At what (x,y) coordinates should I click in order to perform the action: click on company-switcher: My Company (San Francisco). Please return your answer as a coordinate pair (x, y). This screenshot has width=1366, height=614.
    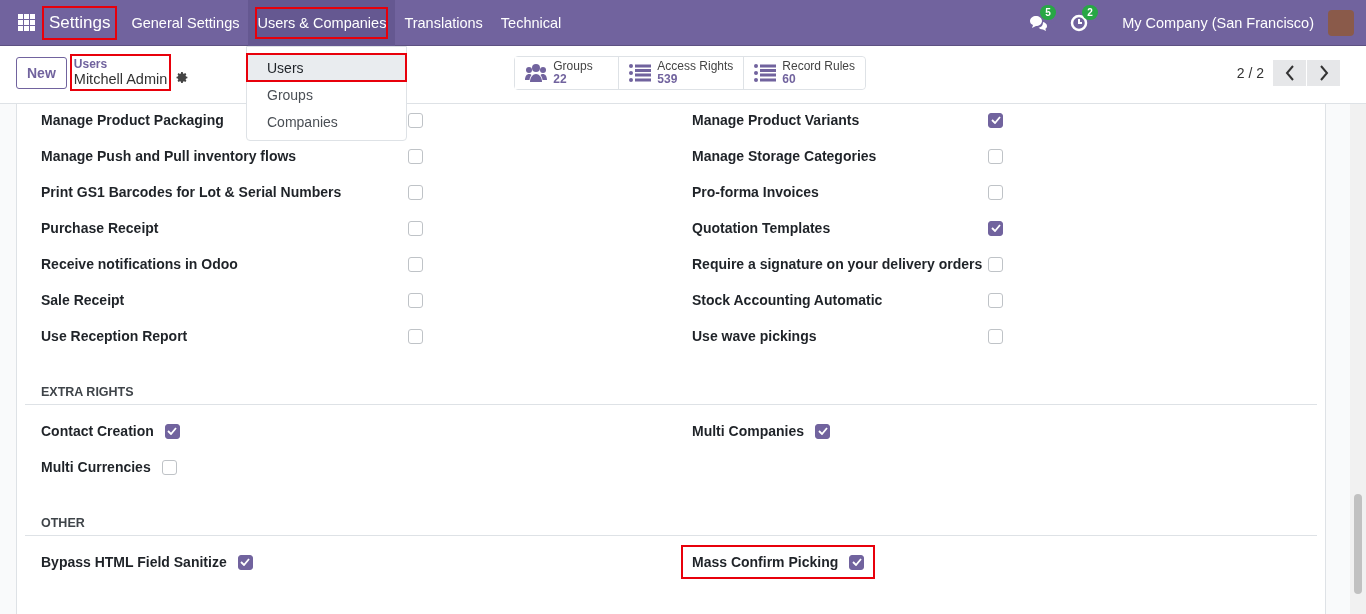
    Looking at the image, I should click on (1218, 22).